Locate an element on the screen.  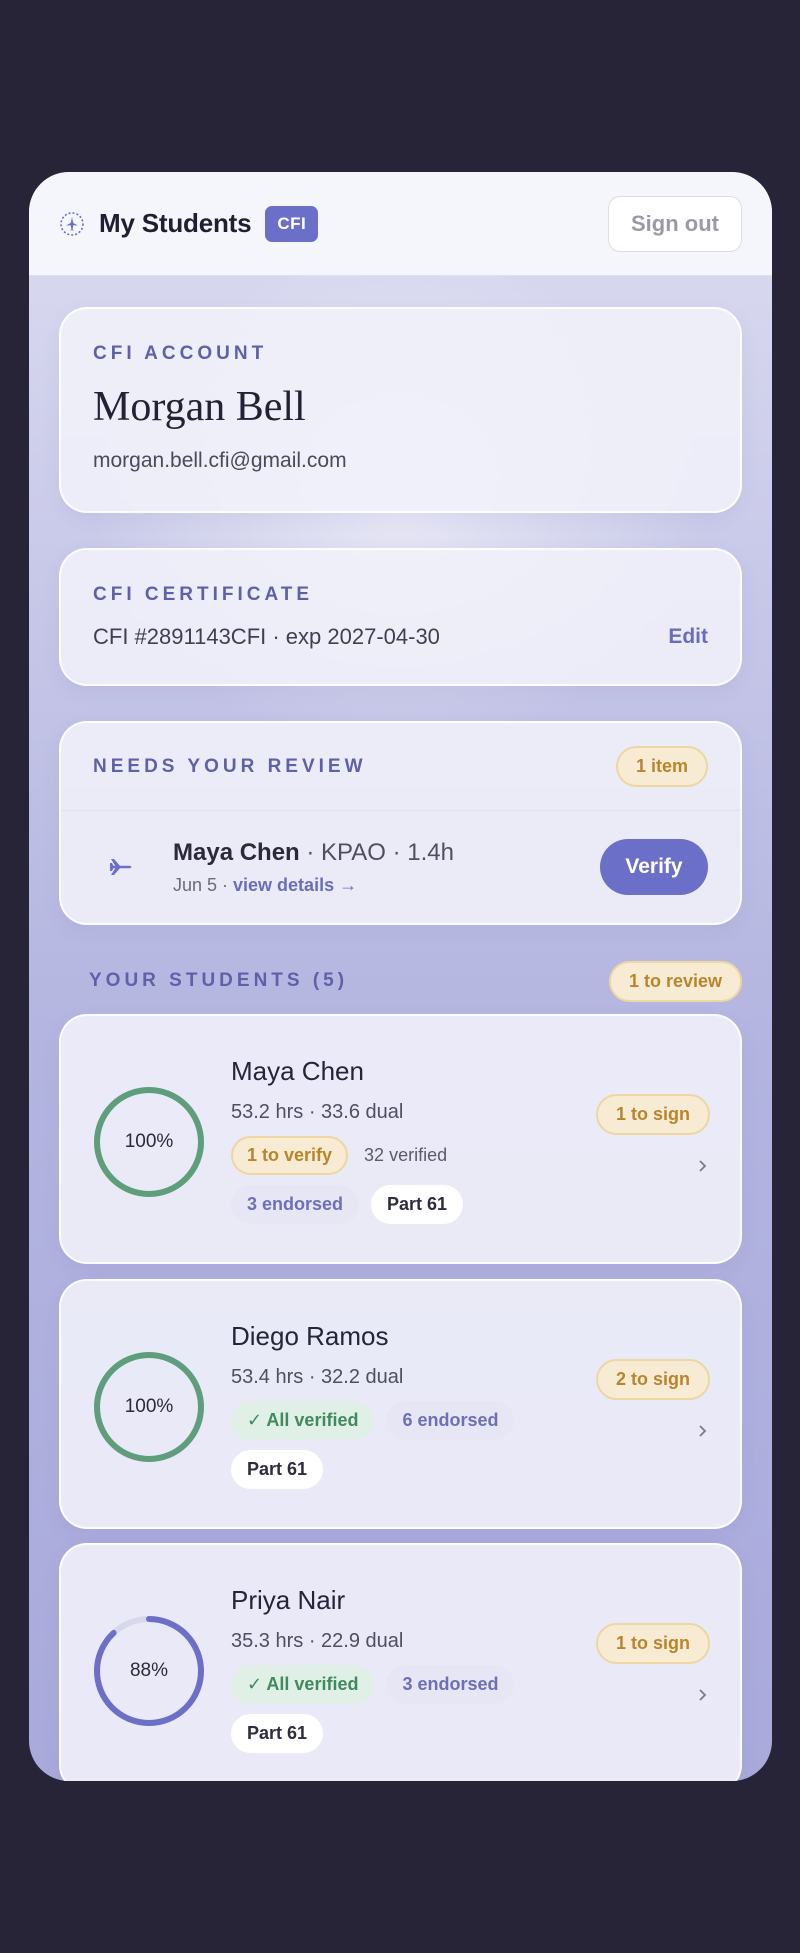
account-name: Morgan Bell is located at coordinates (199, 407).